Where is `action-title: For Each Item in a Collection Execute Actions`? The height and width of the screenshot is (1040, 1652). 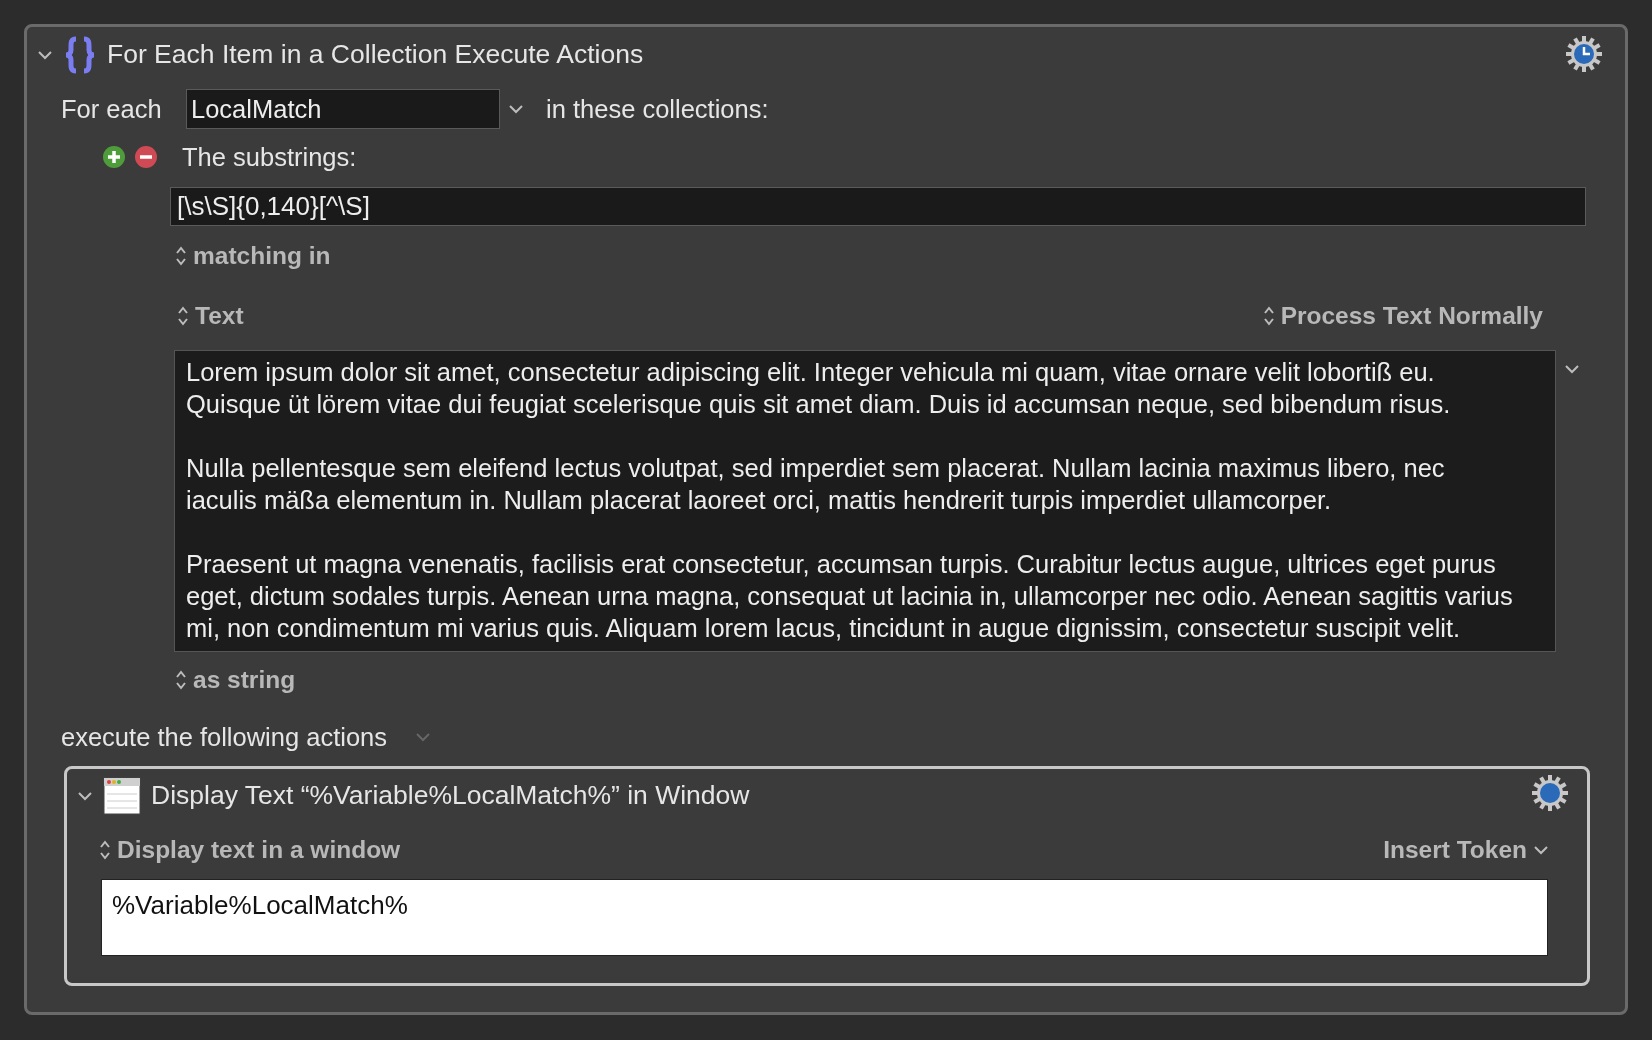
action-title: For Each Item in a Collection Execute Actions is located at coordinates (375, 55).